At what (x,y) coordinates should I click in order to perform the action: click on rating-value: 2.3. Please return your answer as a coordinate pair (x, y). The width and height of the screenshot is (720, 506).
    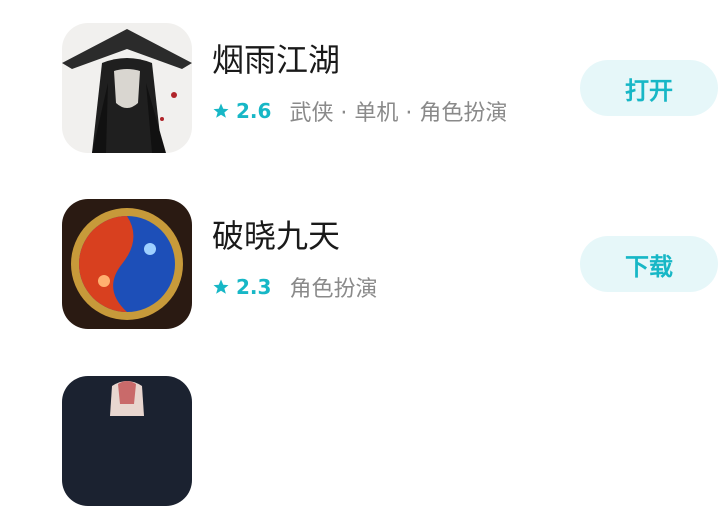
    Looking at the image, I should click on (254, 287).